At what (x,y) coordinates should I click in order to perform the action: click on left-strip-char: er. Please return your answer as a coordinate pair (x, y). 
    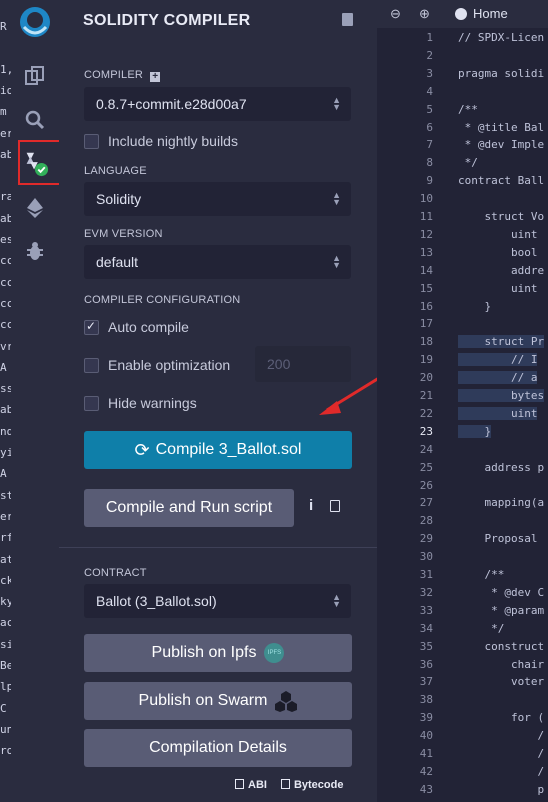
    Looking at the image, I should click on (5, 516).